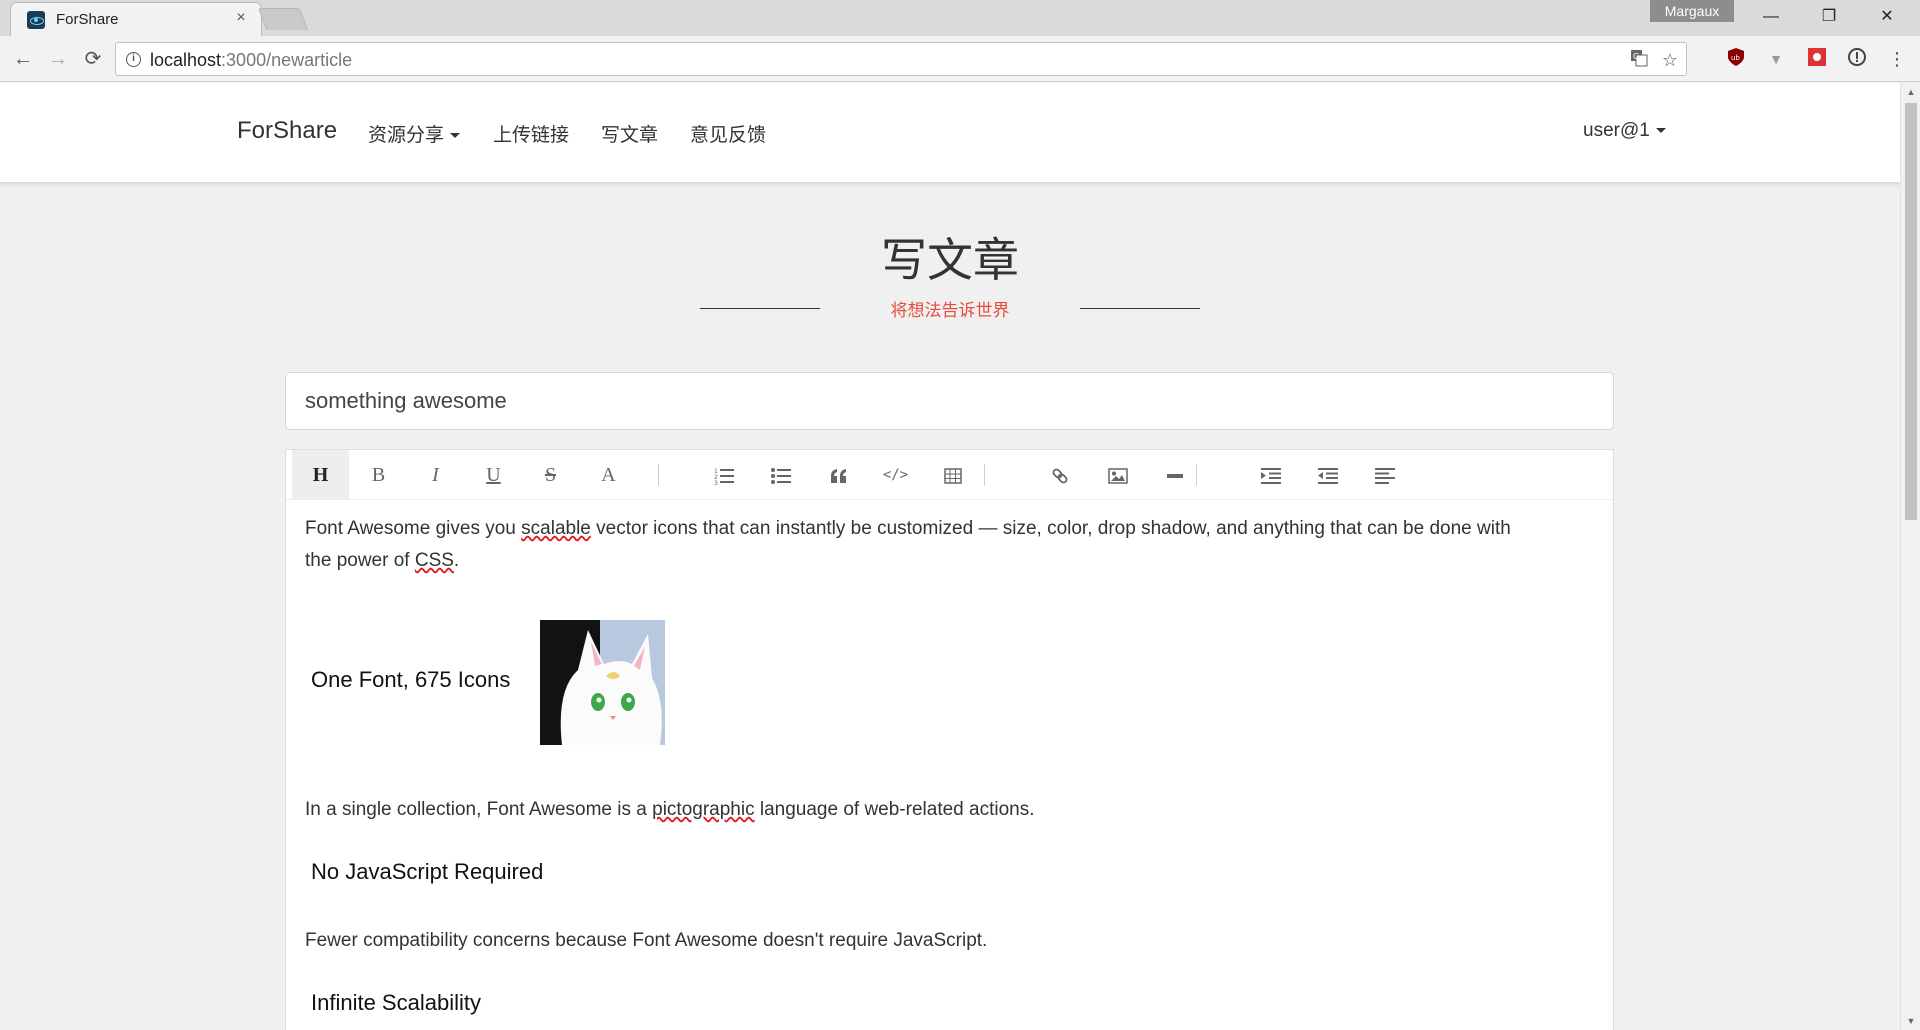  What do you see at coordinates (723, 475) in the screenshot?
I see `ordered-list-icon: 123` at bounding box center [723, 475].